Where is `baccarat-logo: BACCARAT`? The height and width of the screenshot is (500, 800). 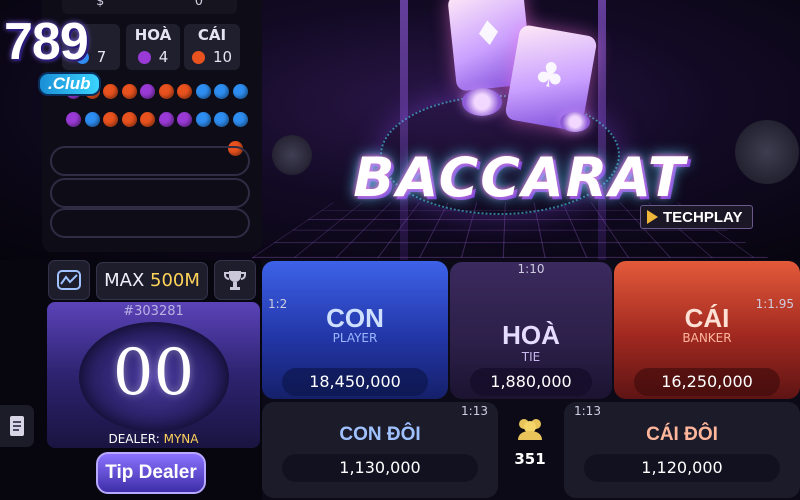 baccarat-logo: BACCARAT is located at coordinates (520, 177).